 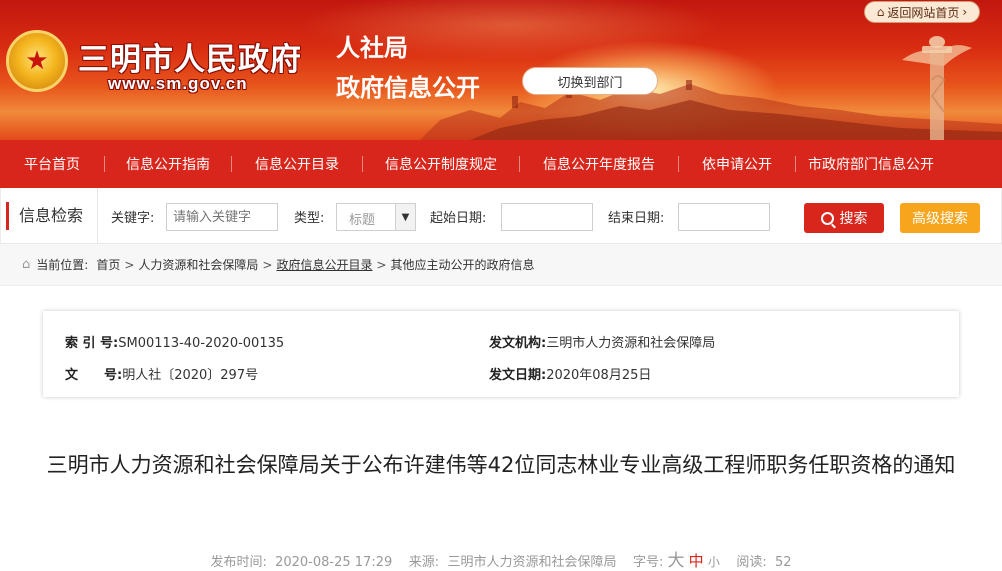 I want to click on type-select: 标题 ▼, so click(x=376, y=217).